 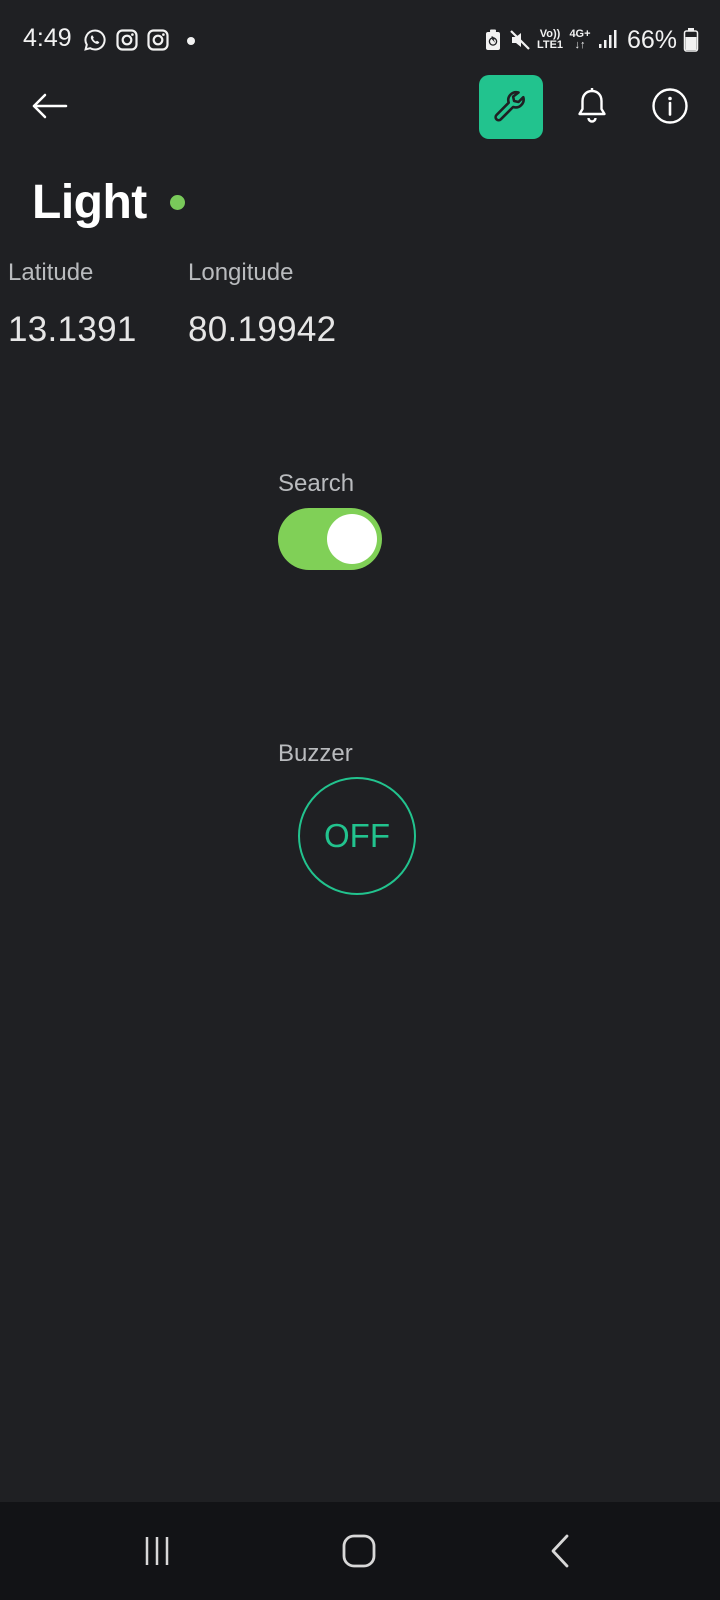 I want to click on notification-dot, so click(x=191, y=41).